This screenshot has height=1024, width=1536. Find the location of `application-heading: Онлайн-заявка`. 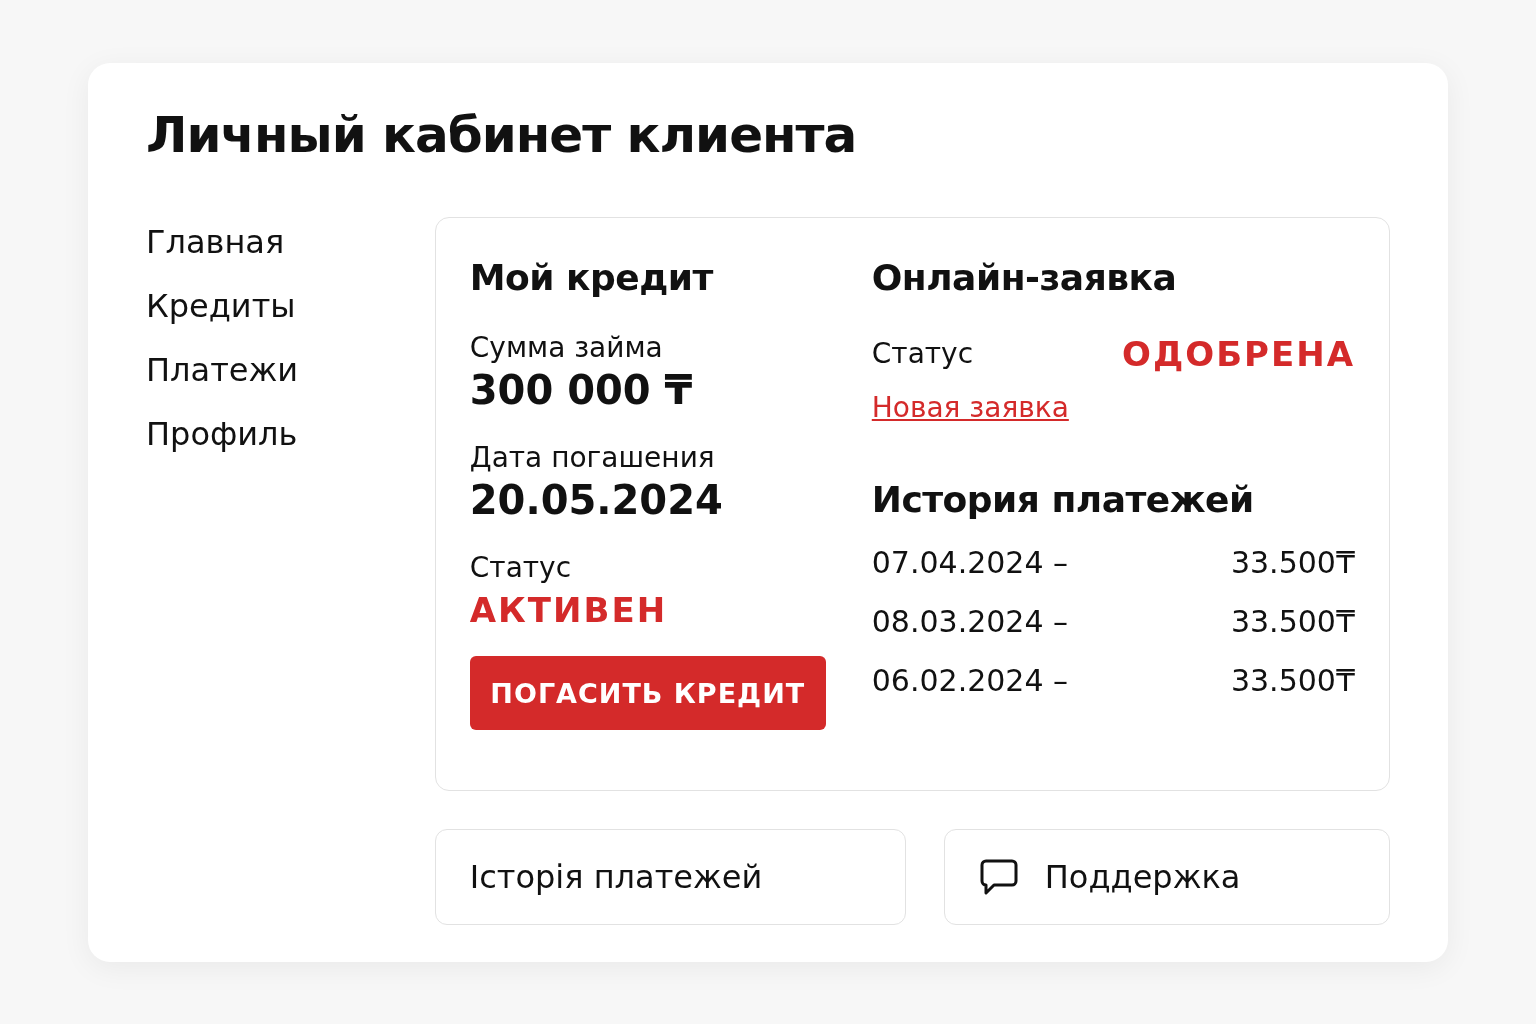

application-heading: Онлайн-заявка is located at coordinates (1024, 278).